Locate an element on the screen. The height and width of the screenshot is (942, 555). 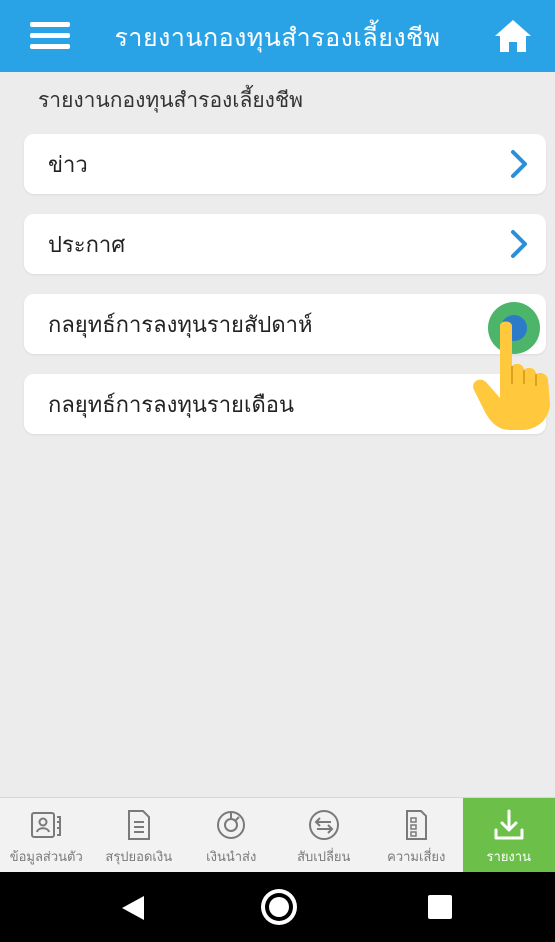
nav-balance-summary: สรุปยอดเงิน is located at coordinates (139, 835).